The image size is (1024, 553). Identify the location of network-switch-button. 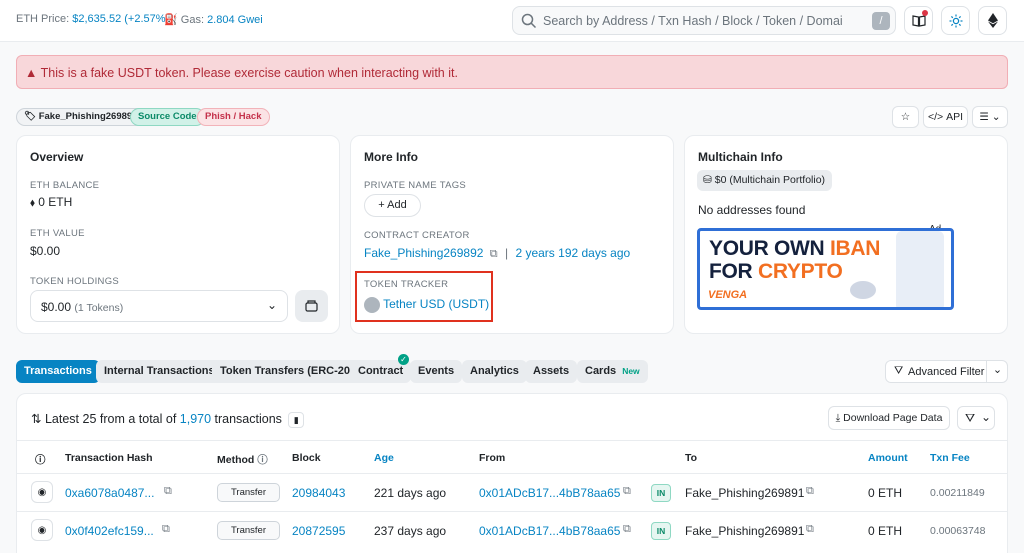
(992, 20).